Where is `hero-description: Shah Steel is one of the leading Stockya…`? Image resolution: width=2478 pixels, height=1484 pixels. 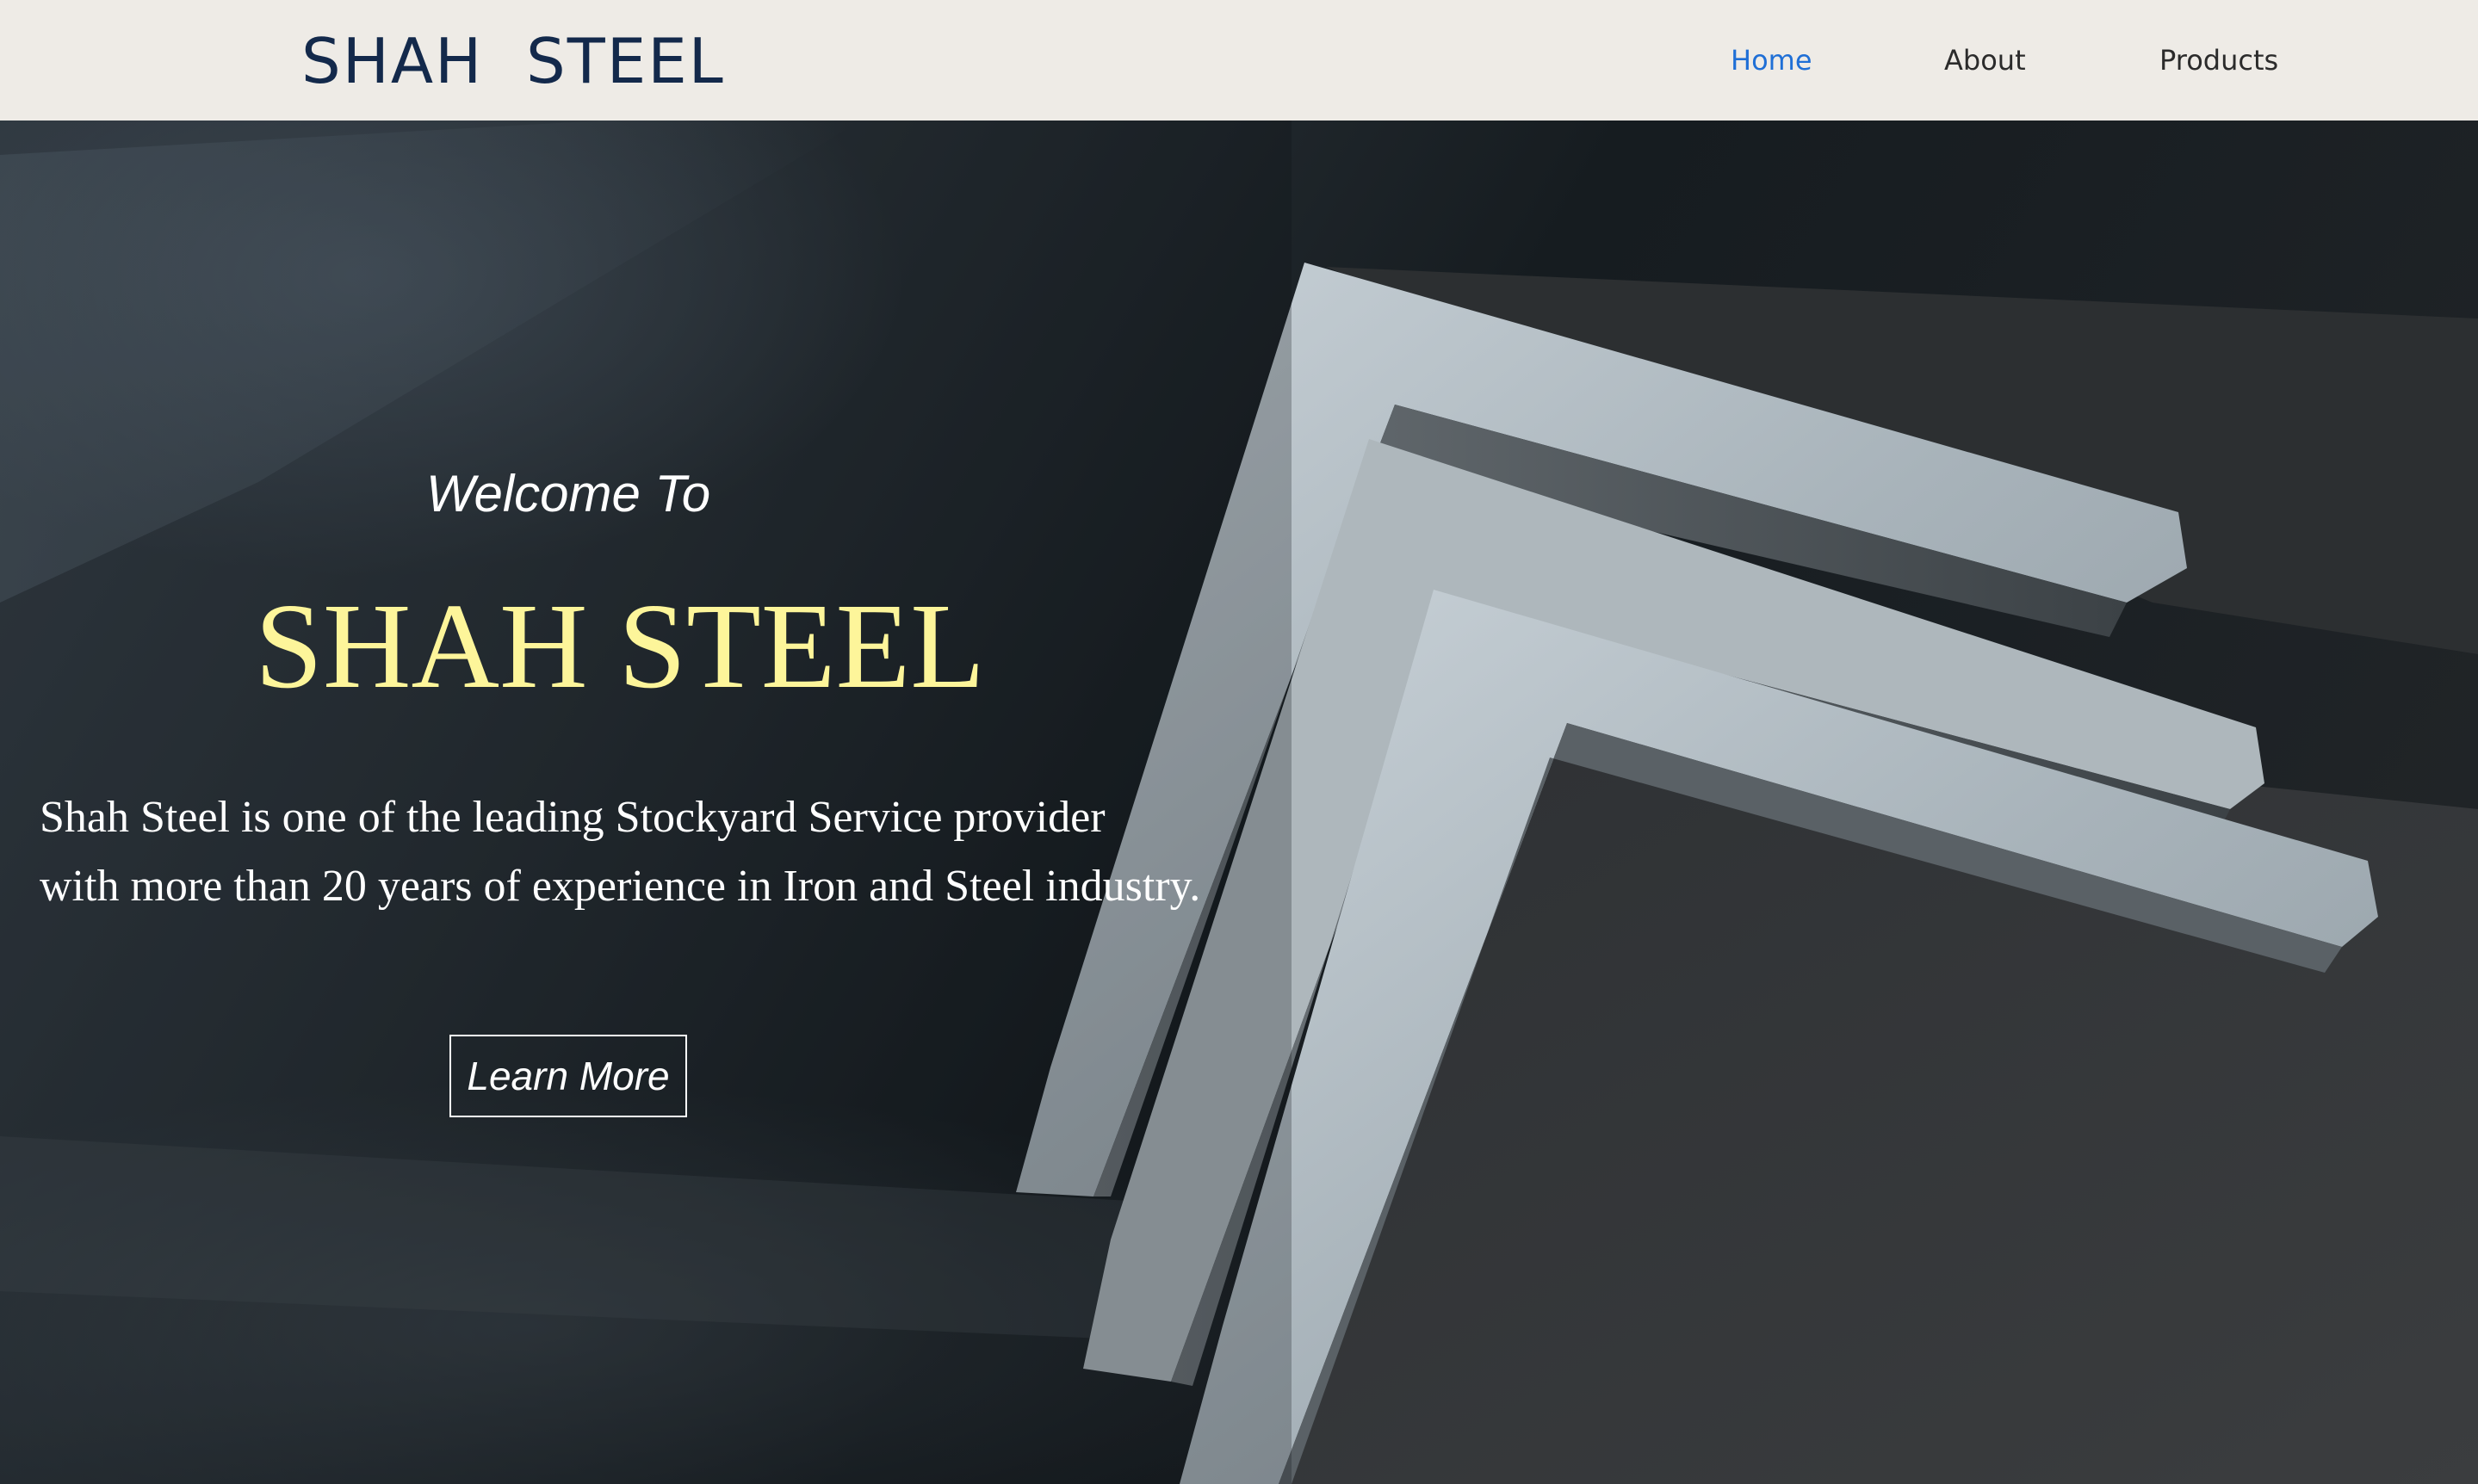 hero-description: Shah Steel is one of the leading Stockya… is located at coordinates (664, 852).